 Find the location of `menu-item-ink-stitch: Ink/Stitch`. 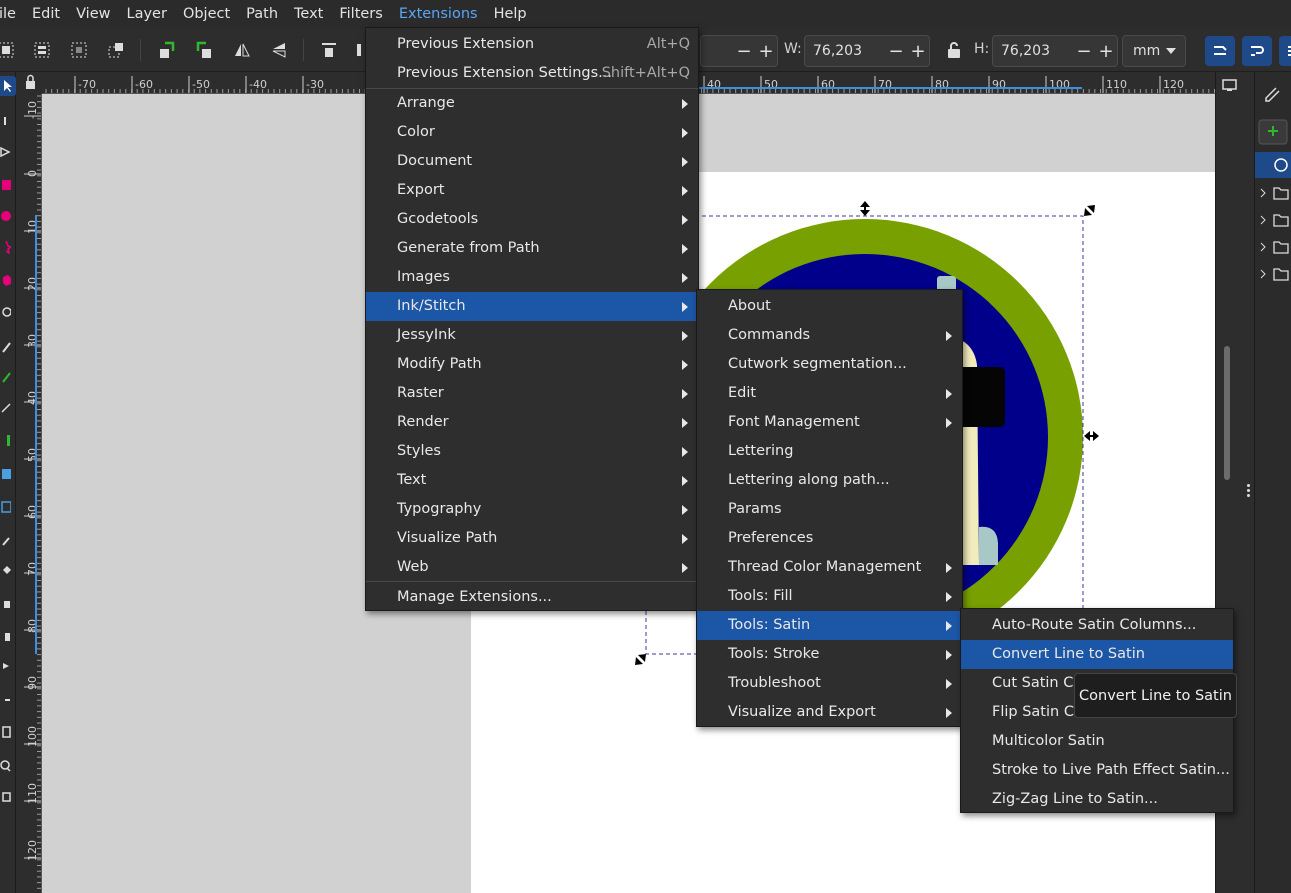

menu-item-ink-stitch: Ink/Stitch is located at coordinates (532, 306).